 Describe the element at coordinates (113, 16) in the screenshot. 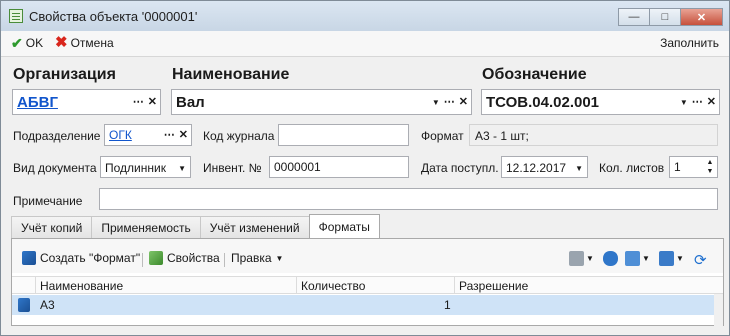

I see `window-title: Свойства объекта '0000001'` at that location.